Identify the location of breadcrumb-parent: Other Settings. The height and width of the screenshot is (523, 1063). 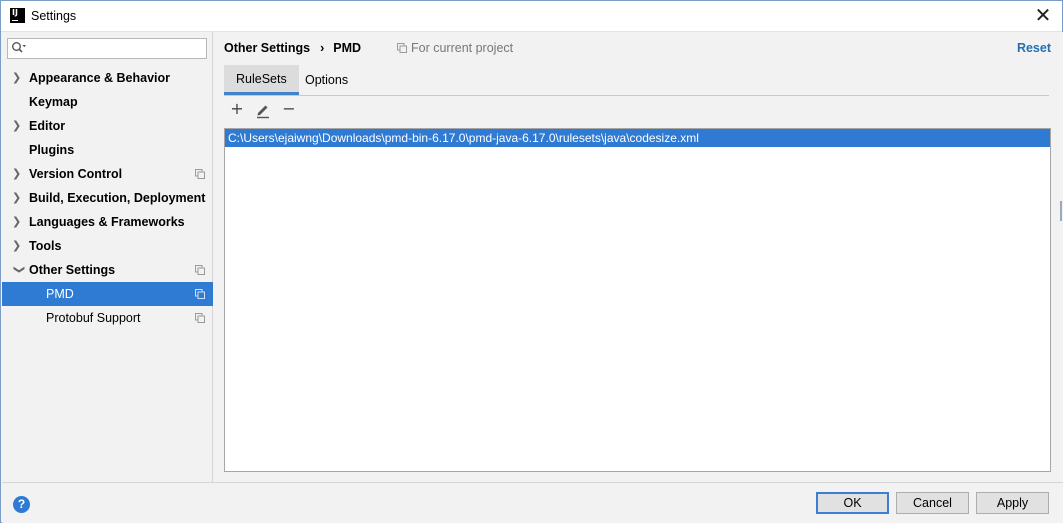
(267, 48).